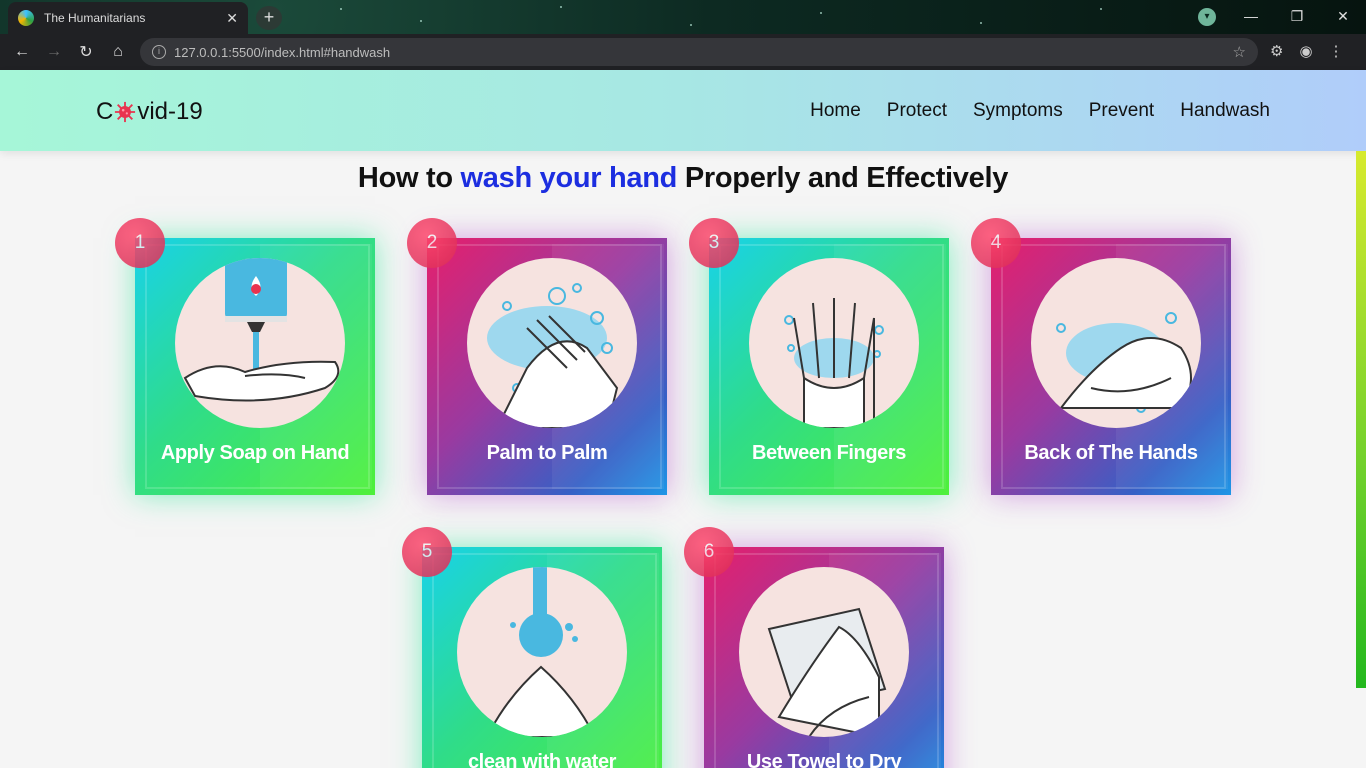 The image size is (1366, 768). What do you see at coordinates (427, 552) in the screenshot?
I see `step-number-badge: 5` at bounding box center [427, 552].